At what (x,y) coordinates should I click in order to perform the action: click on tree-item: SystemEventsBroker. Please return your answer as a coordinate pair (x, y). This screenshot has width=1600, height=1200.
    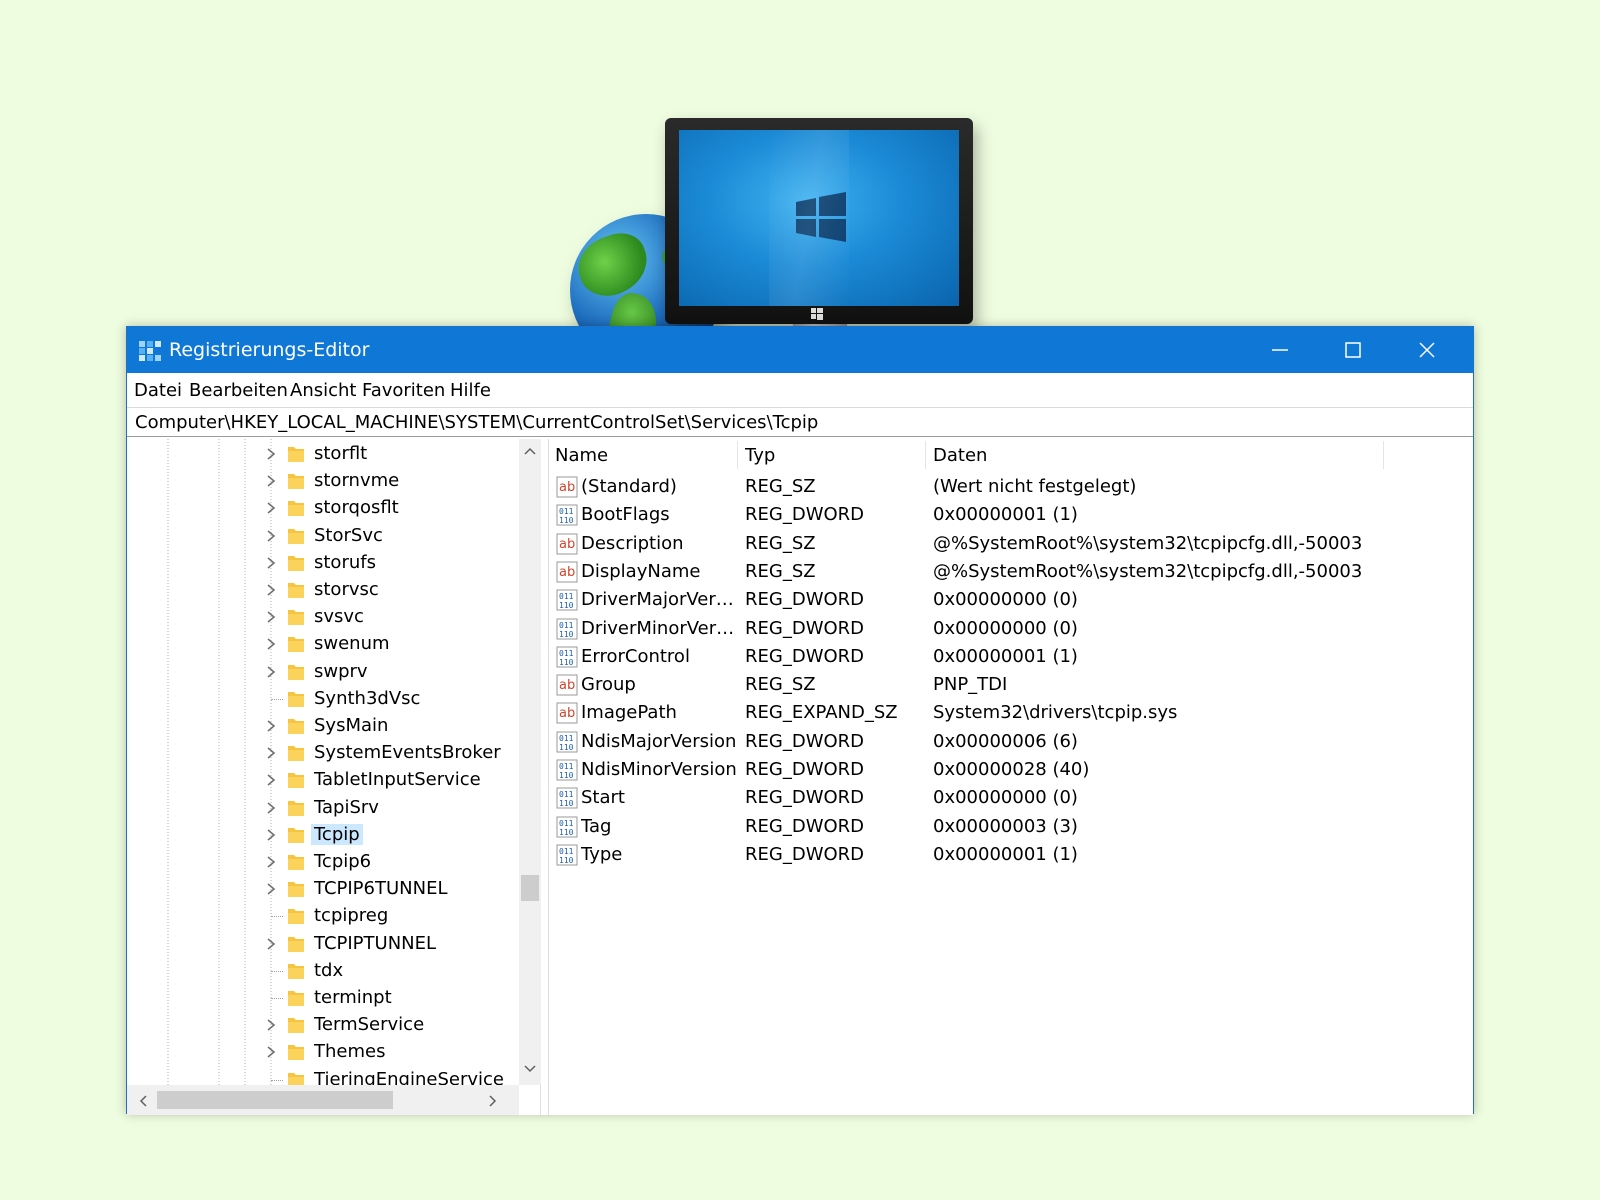
    Looking at the image, I should click on (323, 753).